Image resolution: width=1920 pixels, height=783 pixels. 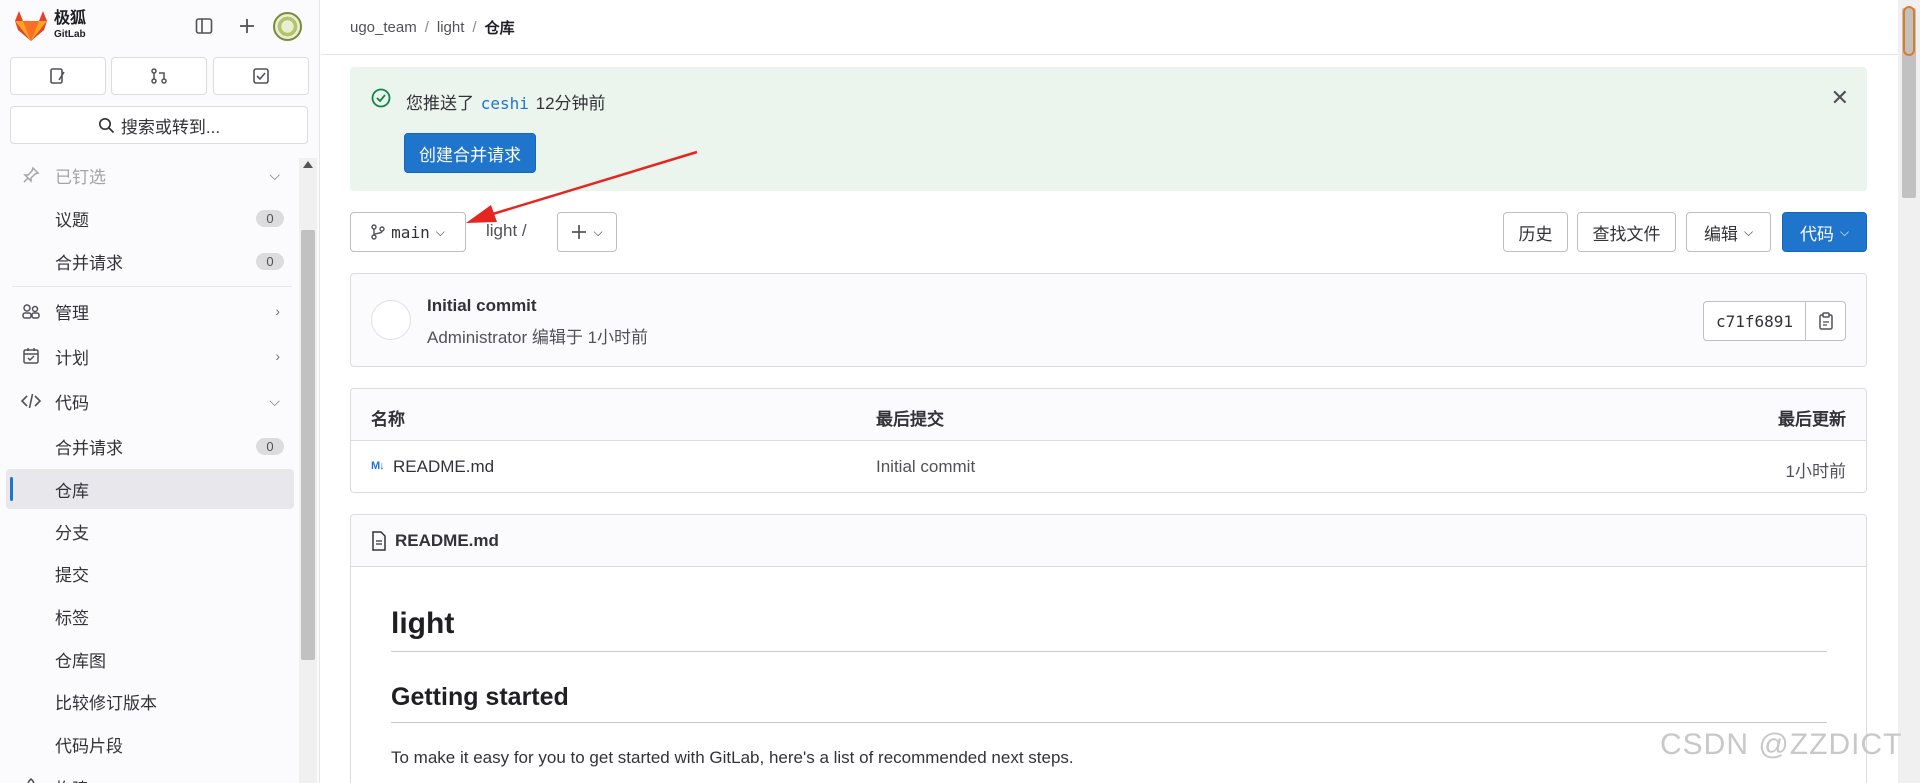 I want to click on issues-quick-button, so click(x=58, y=76).